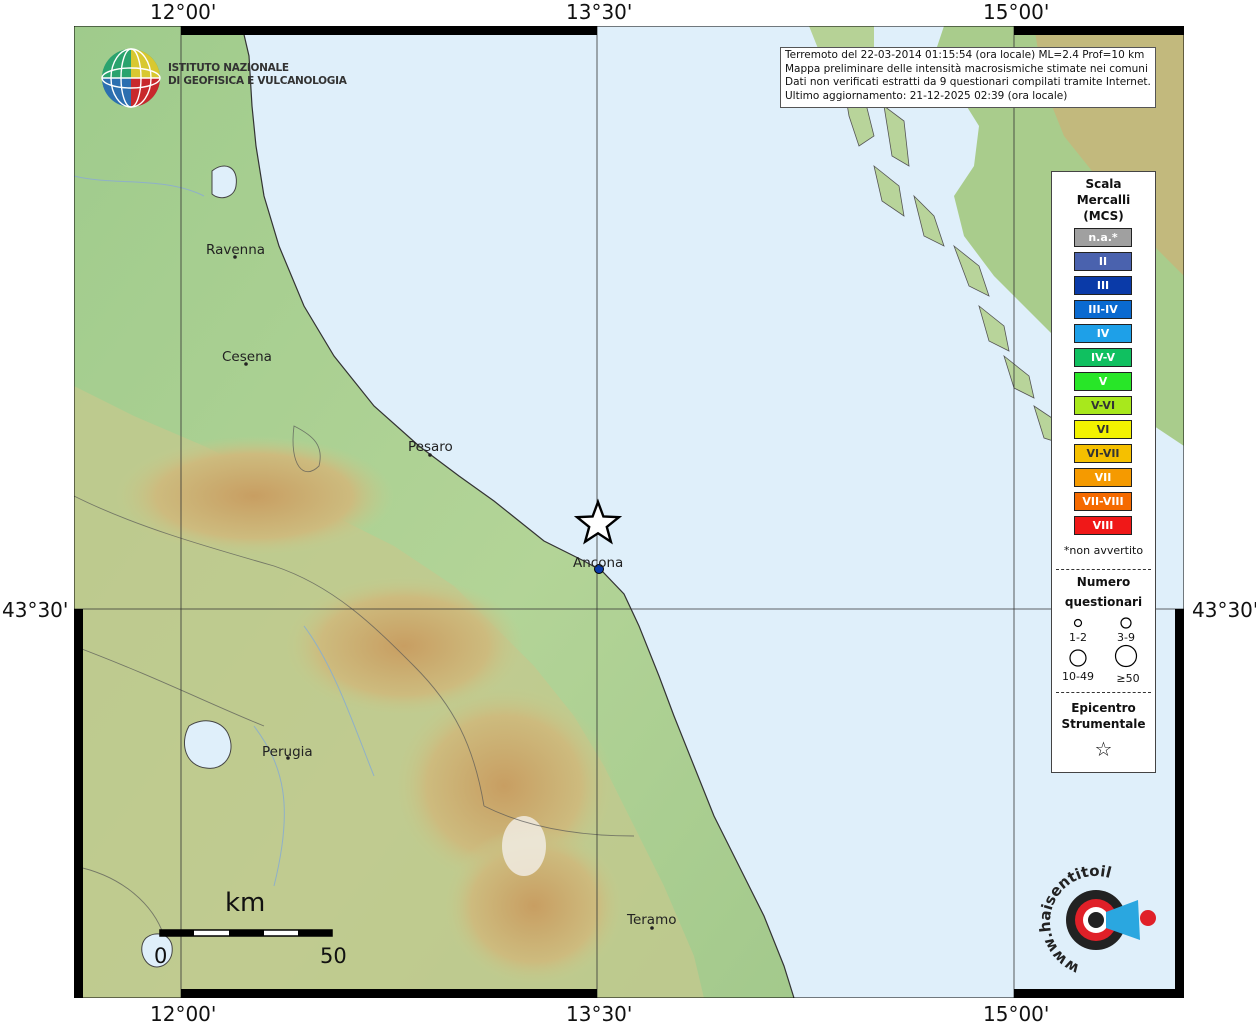 The image size is (1256, 1026). I want to click on lon-label-bottom-12: 12°00', so click(183, 1014).